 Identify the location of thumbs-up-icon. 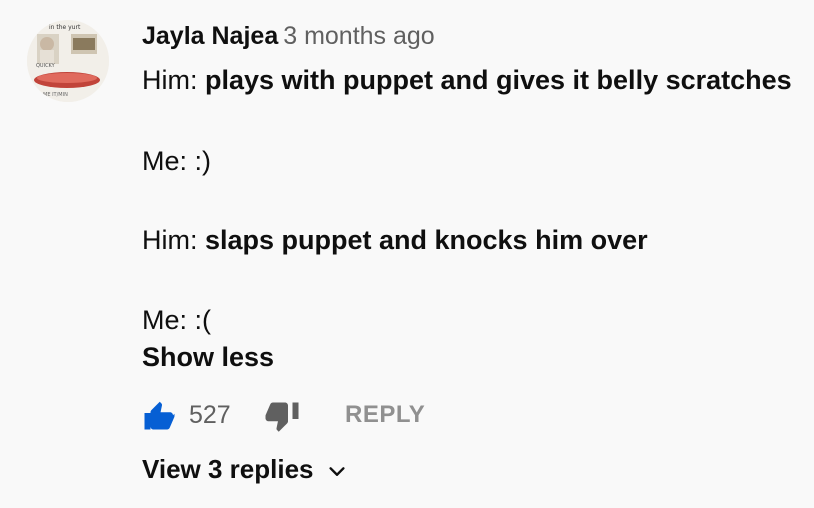
(159, 415).